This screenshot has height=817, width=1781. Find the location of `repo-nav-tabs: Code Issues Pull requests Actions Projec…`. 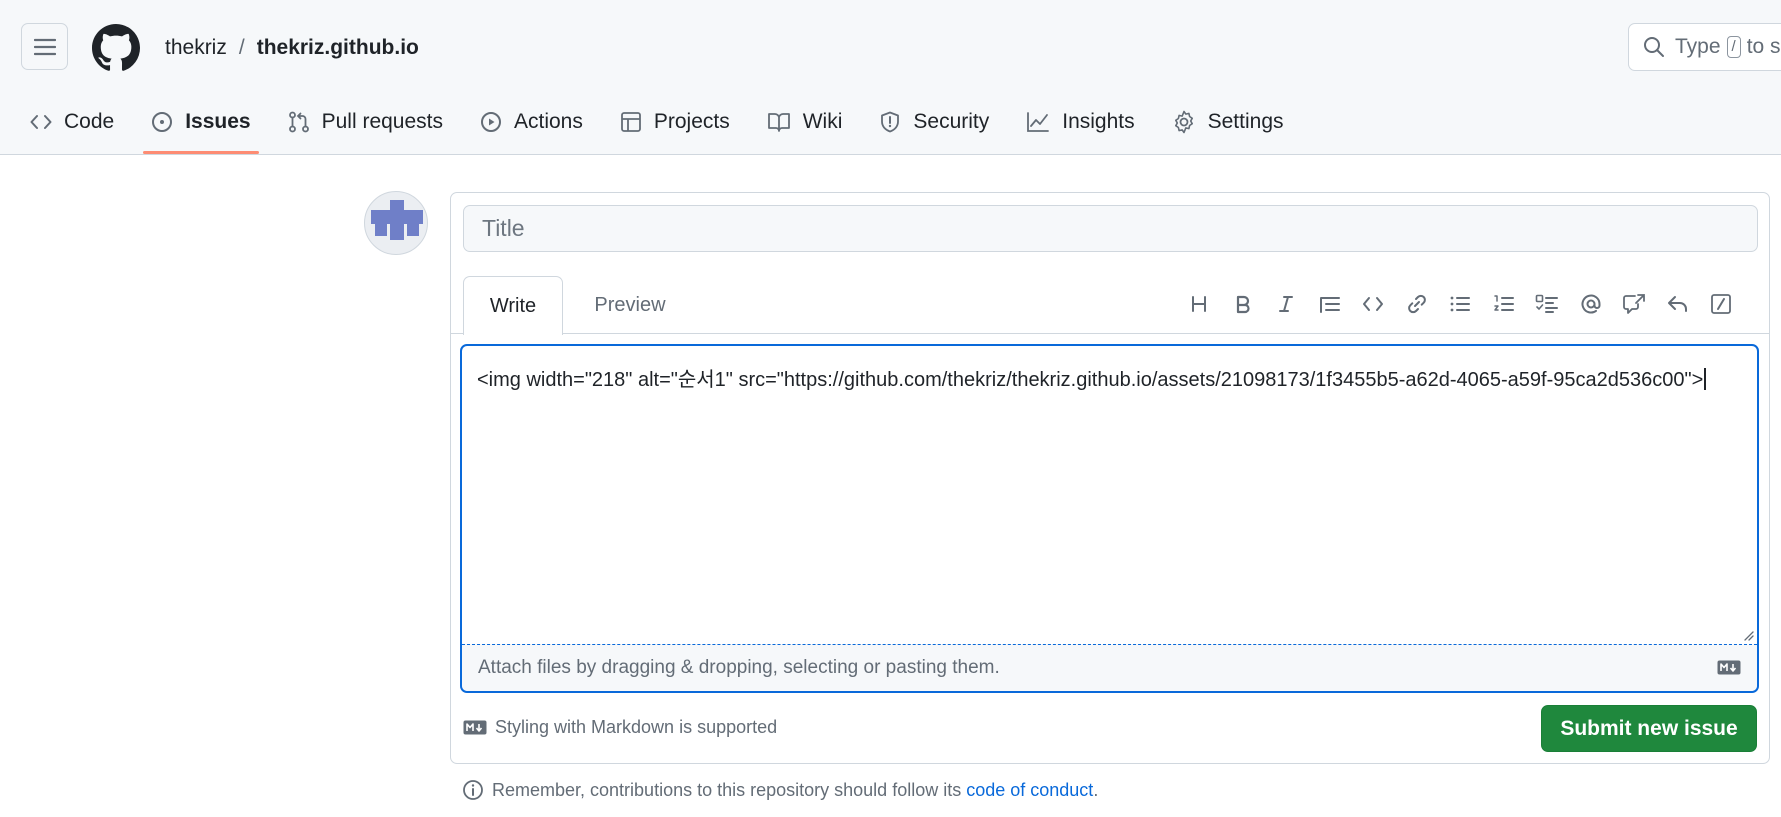

repo-nav-tabs: Code Issues Pull requests Actions Projec… is located at coordinates (675, 122).